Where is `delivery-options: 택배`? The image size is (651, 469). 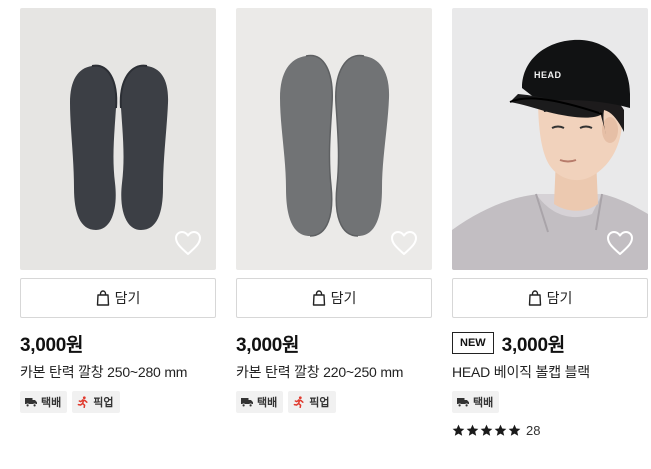
delivery-options: 택배 is located at coordinates (476, 402).